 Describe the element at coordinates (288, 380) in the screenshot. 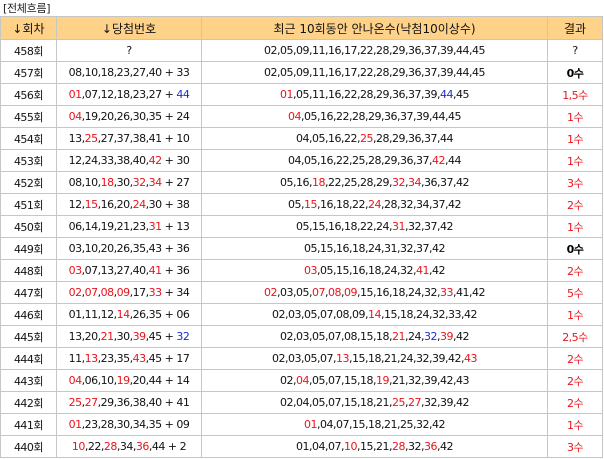

I see `number-text: 02,` at that location.